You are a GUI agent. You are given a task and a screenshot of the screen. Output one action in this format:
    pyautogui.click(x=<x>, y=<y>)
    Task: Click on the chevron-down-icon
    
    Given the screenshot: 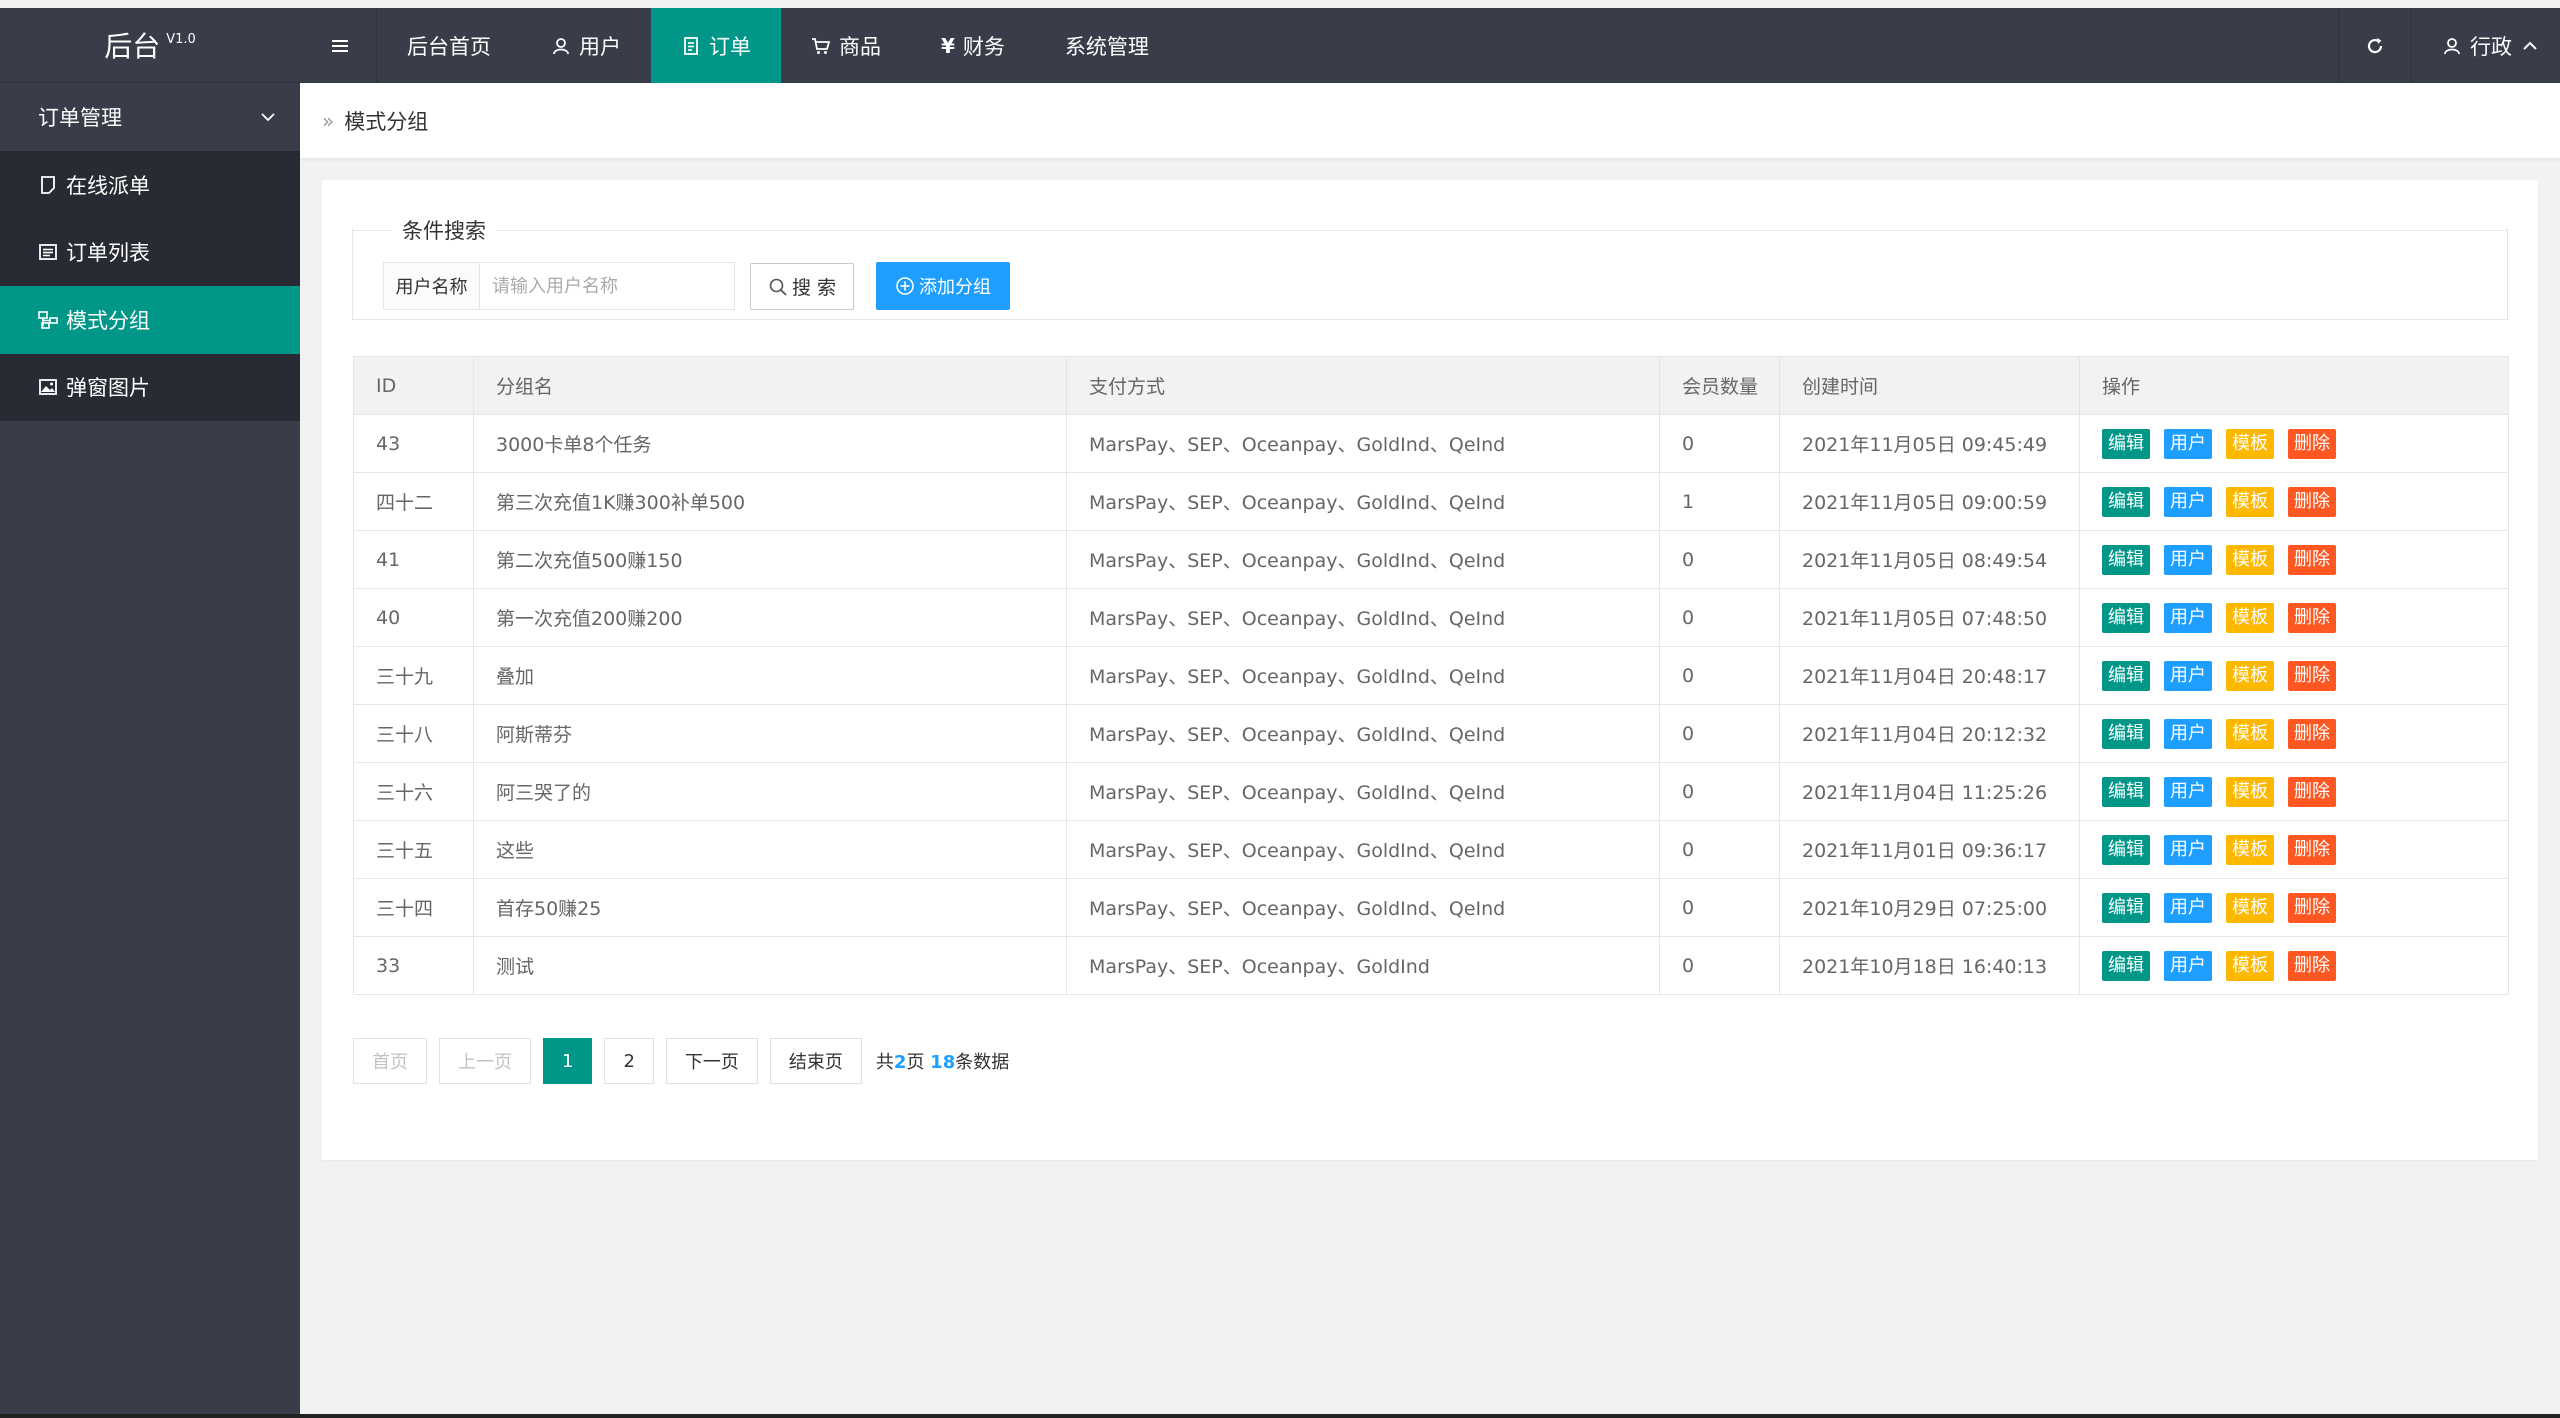 What is the action you would take?
    pyautogui.click(x=268, y=117)
    